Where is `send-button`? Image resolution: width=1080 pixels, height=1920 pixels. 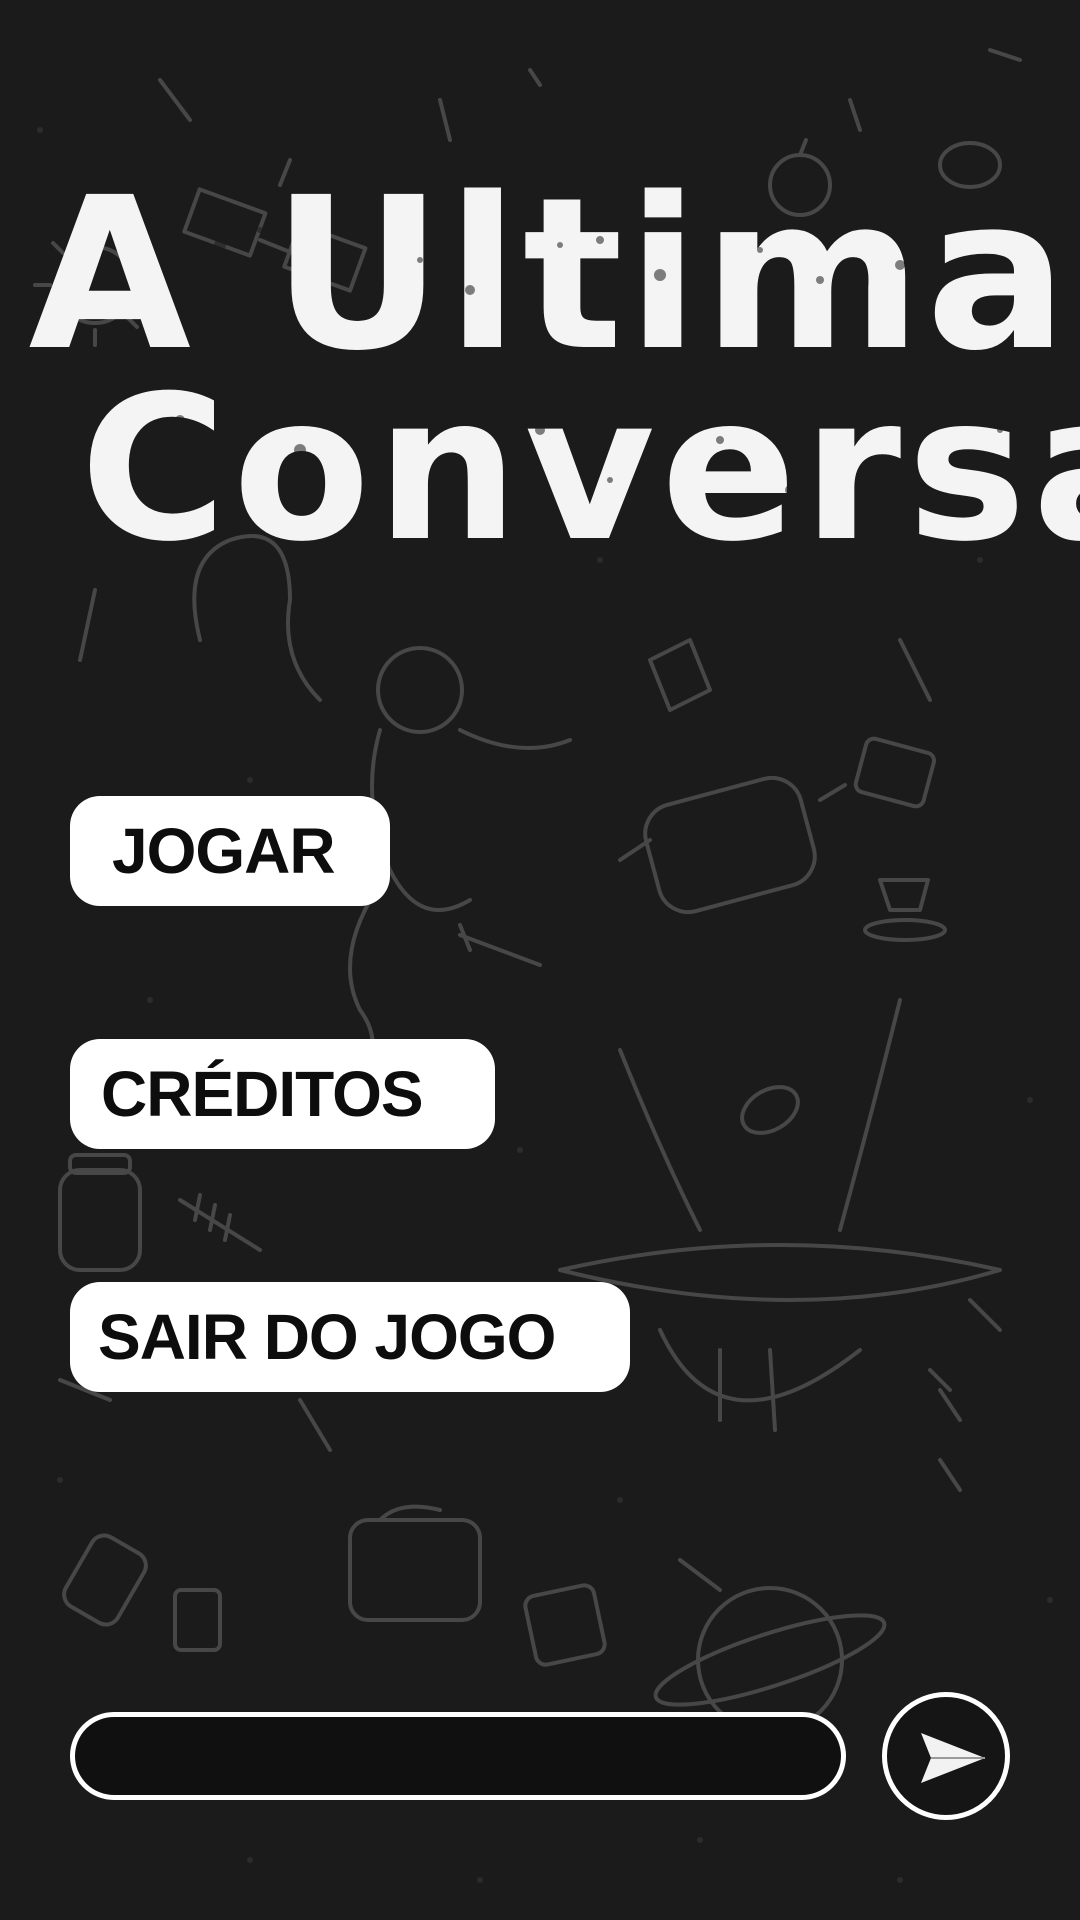 send-button is located at coordinates (946, 1756).